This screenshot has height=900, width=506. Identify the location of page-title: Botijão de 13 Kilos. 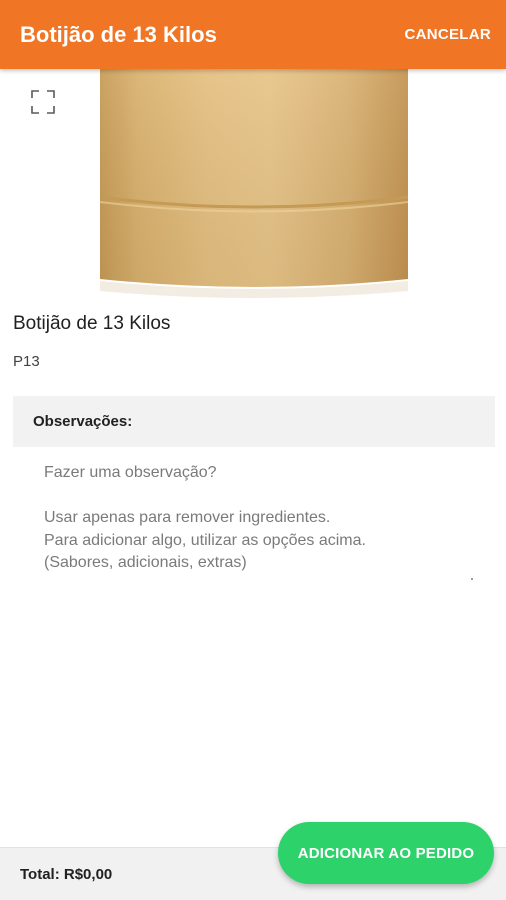
(118, 34).